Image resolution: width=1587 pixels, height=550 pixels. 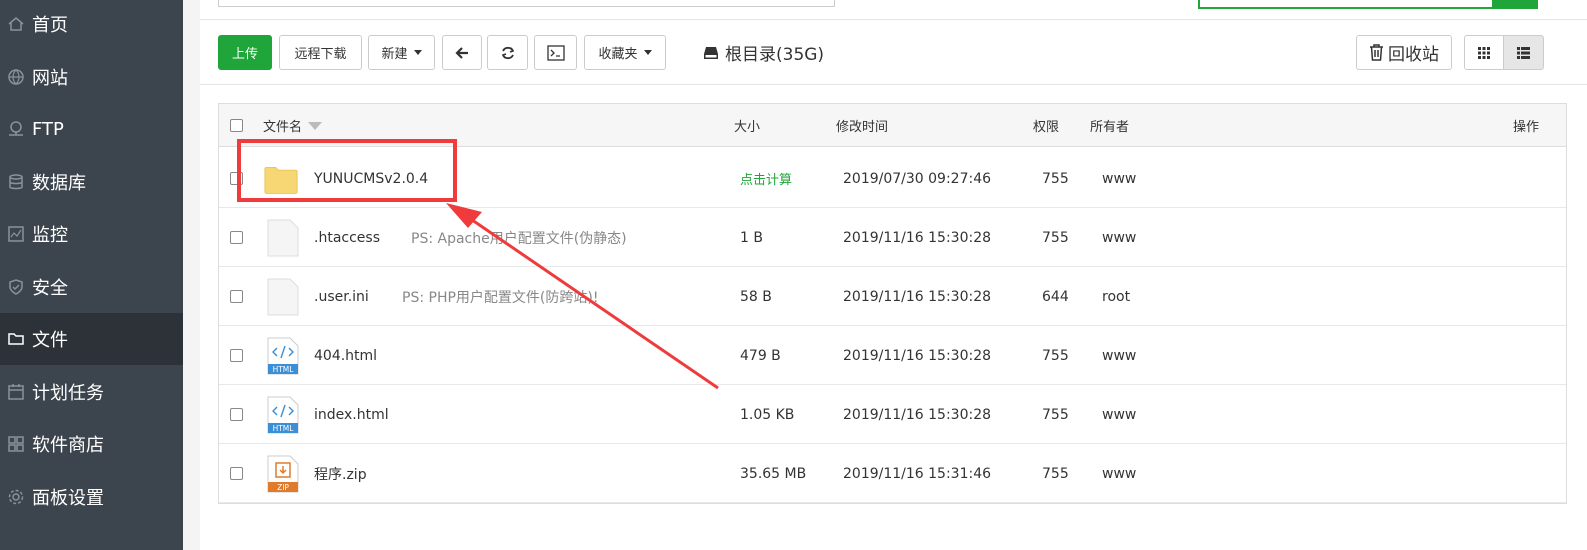 What do you see at coordinates (50, 288) in the screenshot?
I see `sidebar-item-label: 安全` at bounding box center [50, 288].